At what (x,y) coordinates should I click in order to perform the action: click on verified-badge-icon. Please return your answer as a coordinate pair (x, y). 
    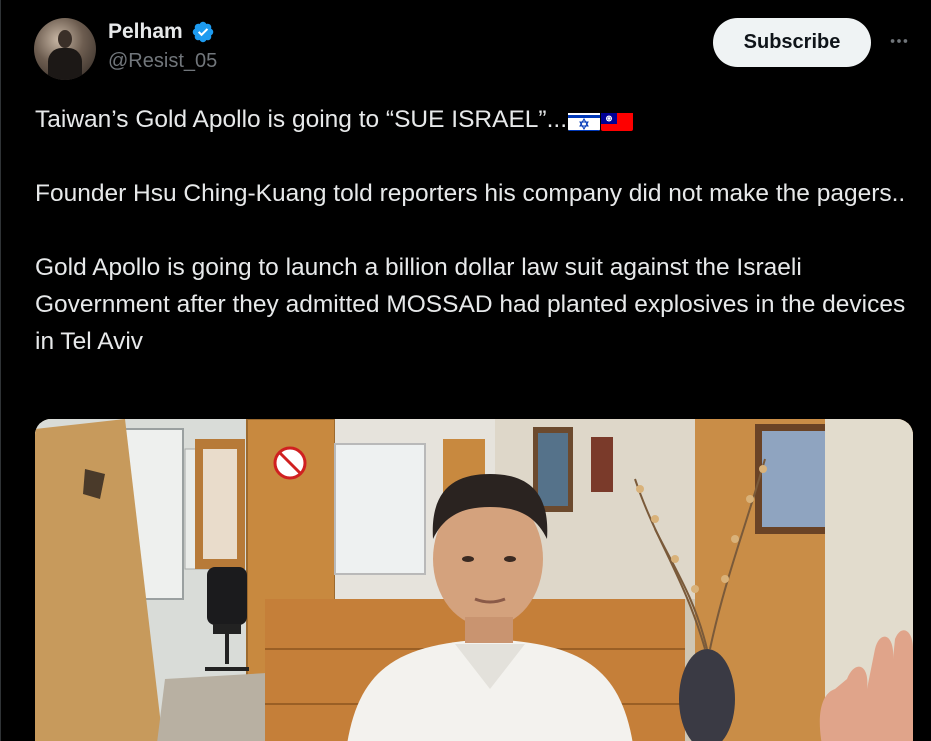
    Looking at the image, I should click on (203, 32).